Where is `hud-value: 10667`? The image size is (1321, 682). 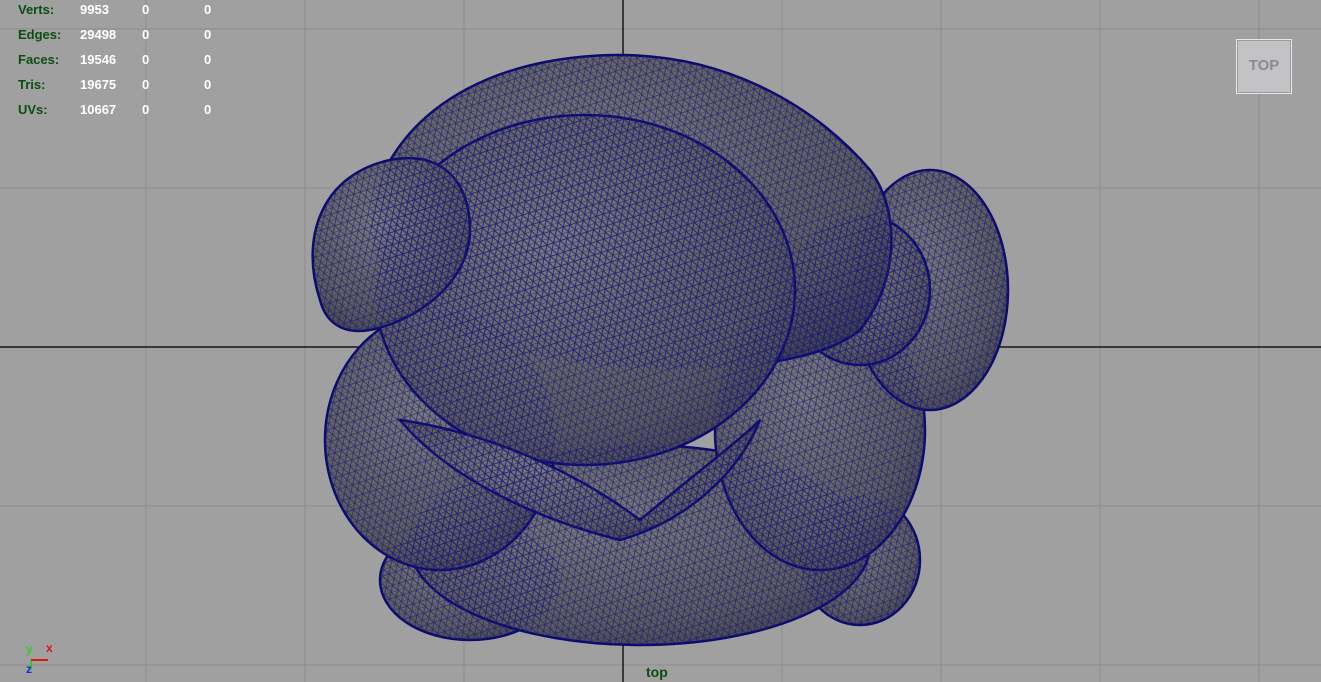
hud-value: 10667 is located at coordinates (98, 109).